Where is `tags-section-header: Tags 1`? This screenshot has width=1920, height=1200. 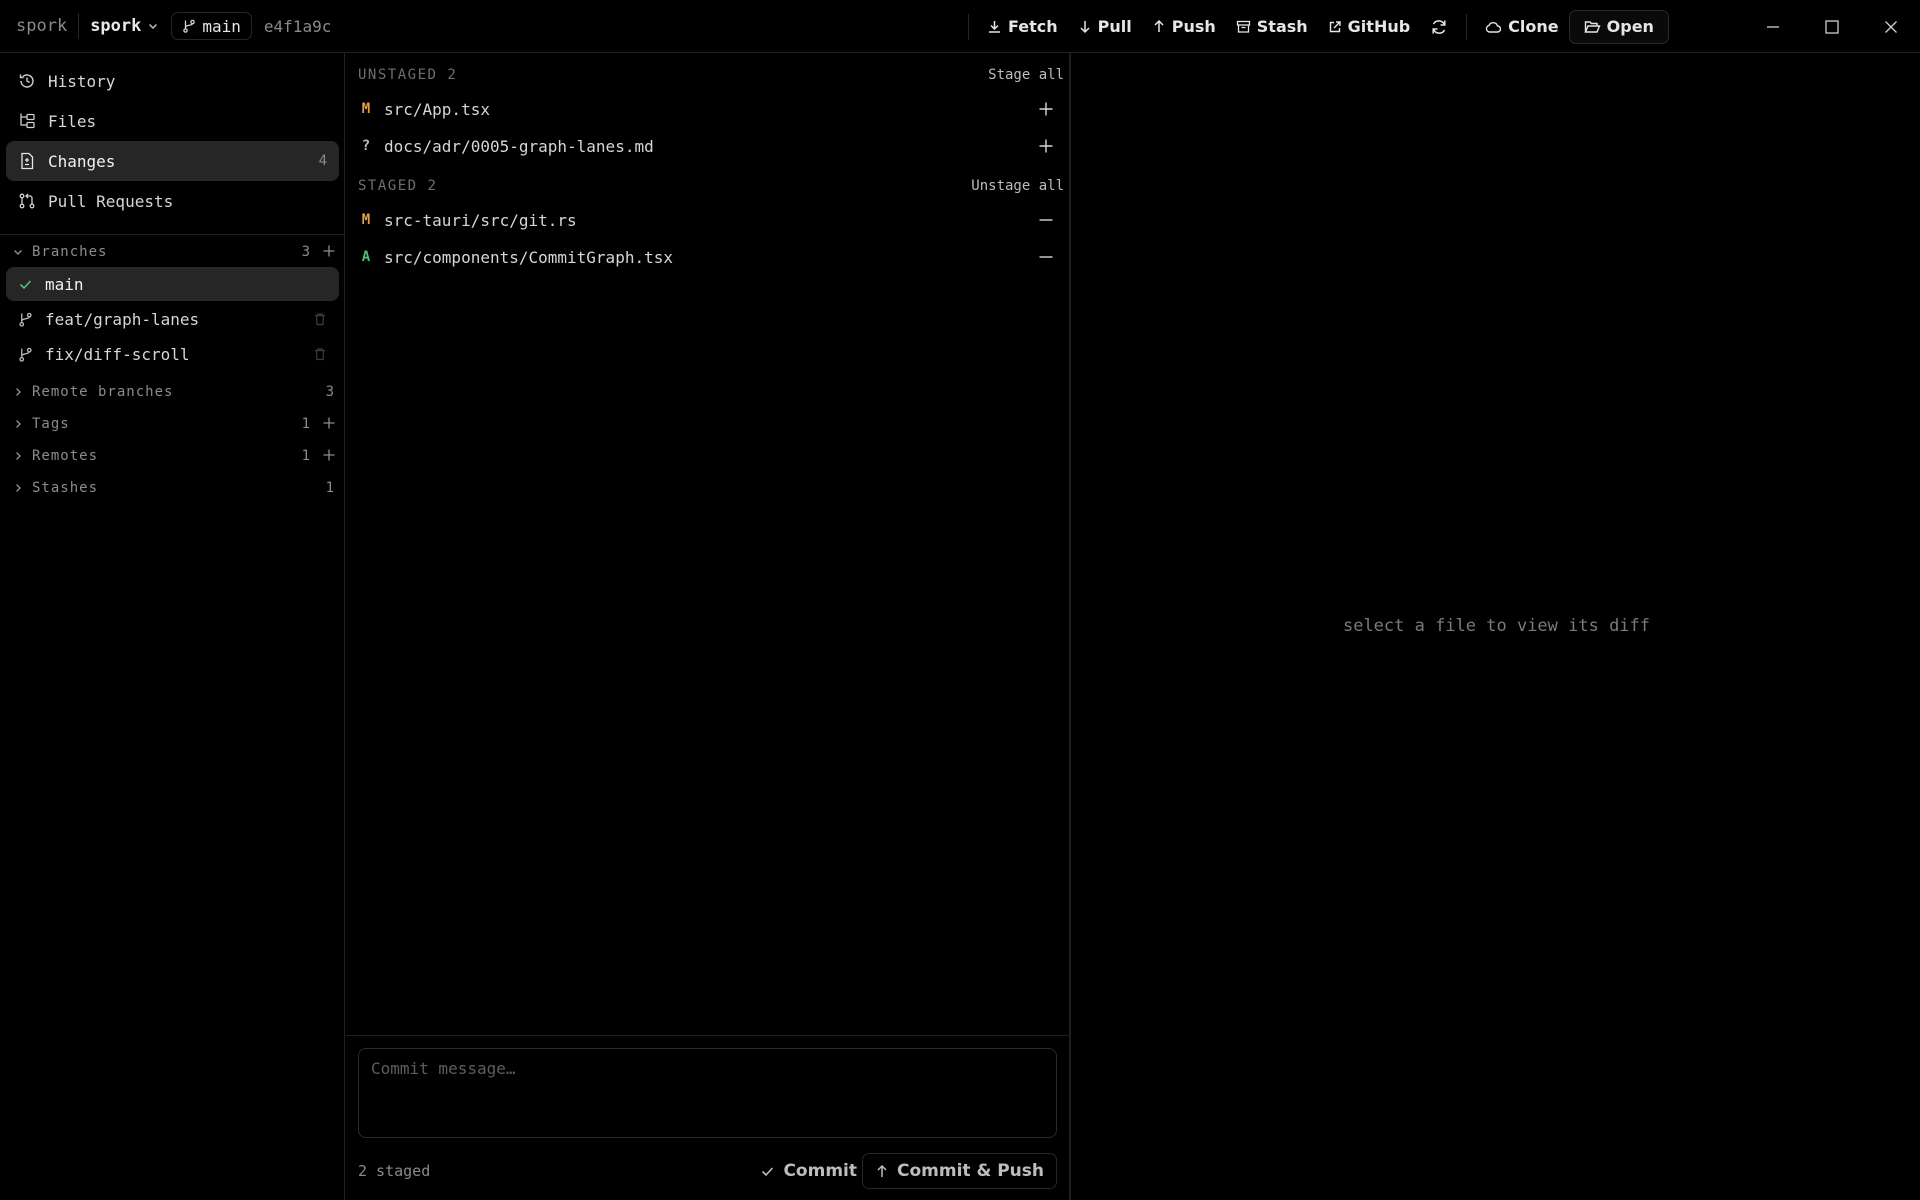 tags-section-header: Tags 1 is located at coordinates (174, 424).